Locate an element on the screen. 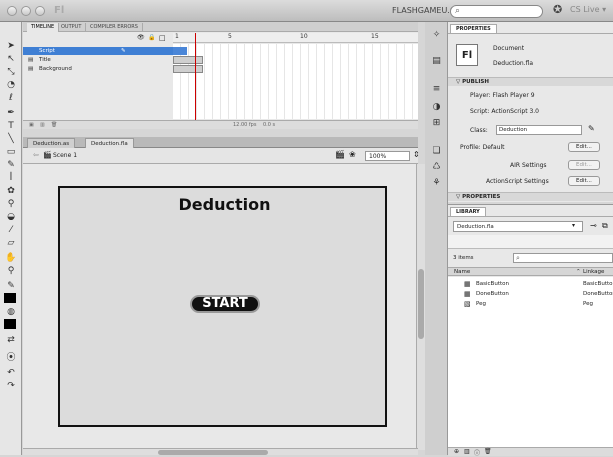 This screenshot has width=613, height=457. lasso-tool-icon: ℓ is located at coordinates (11, 98).